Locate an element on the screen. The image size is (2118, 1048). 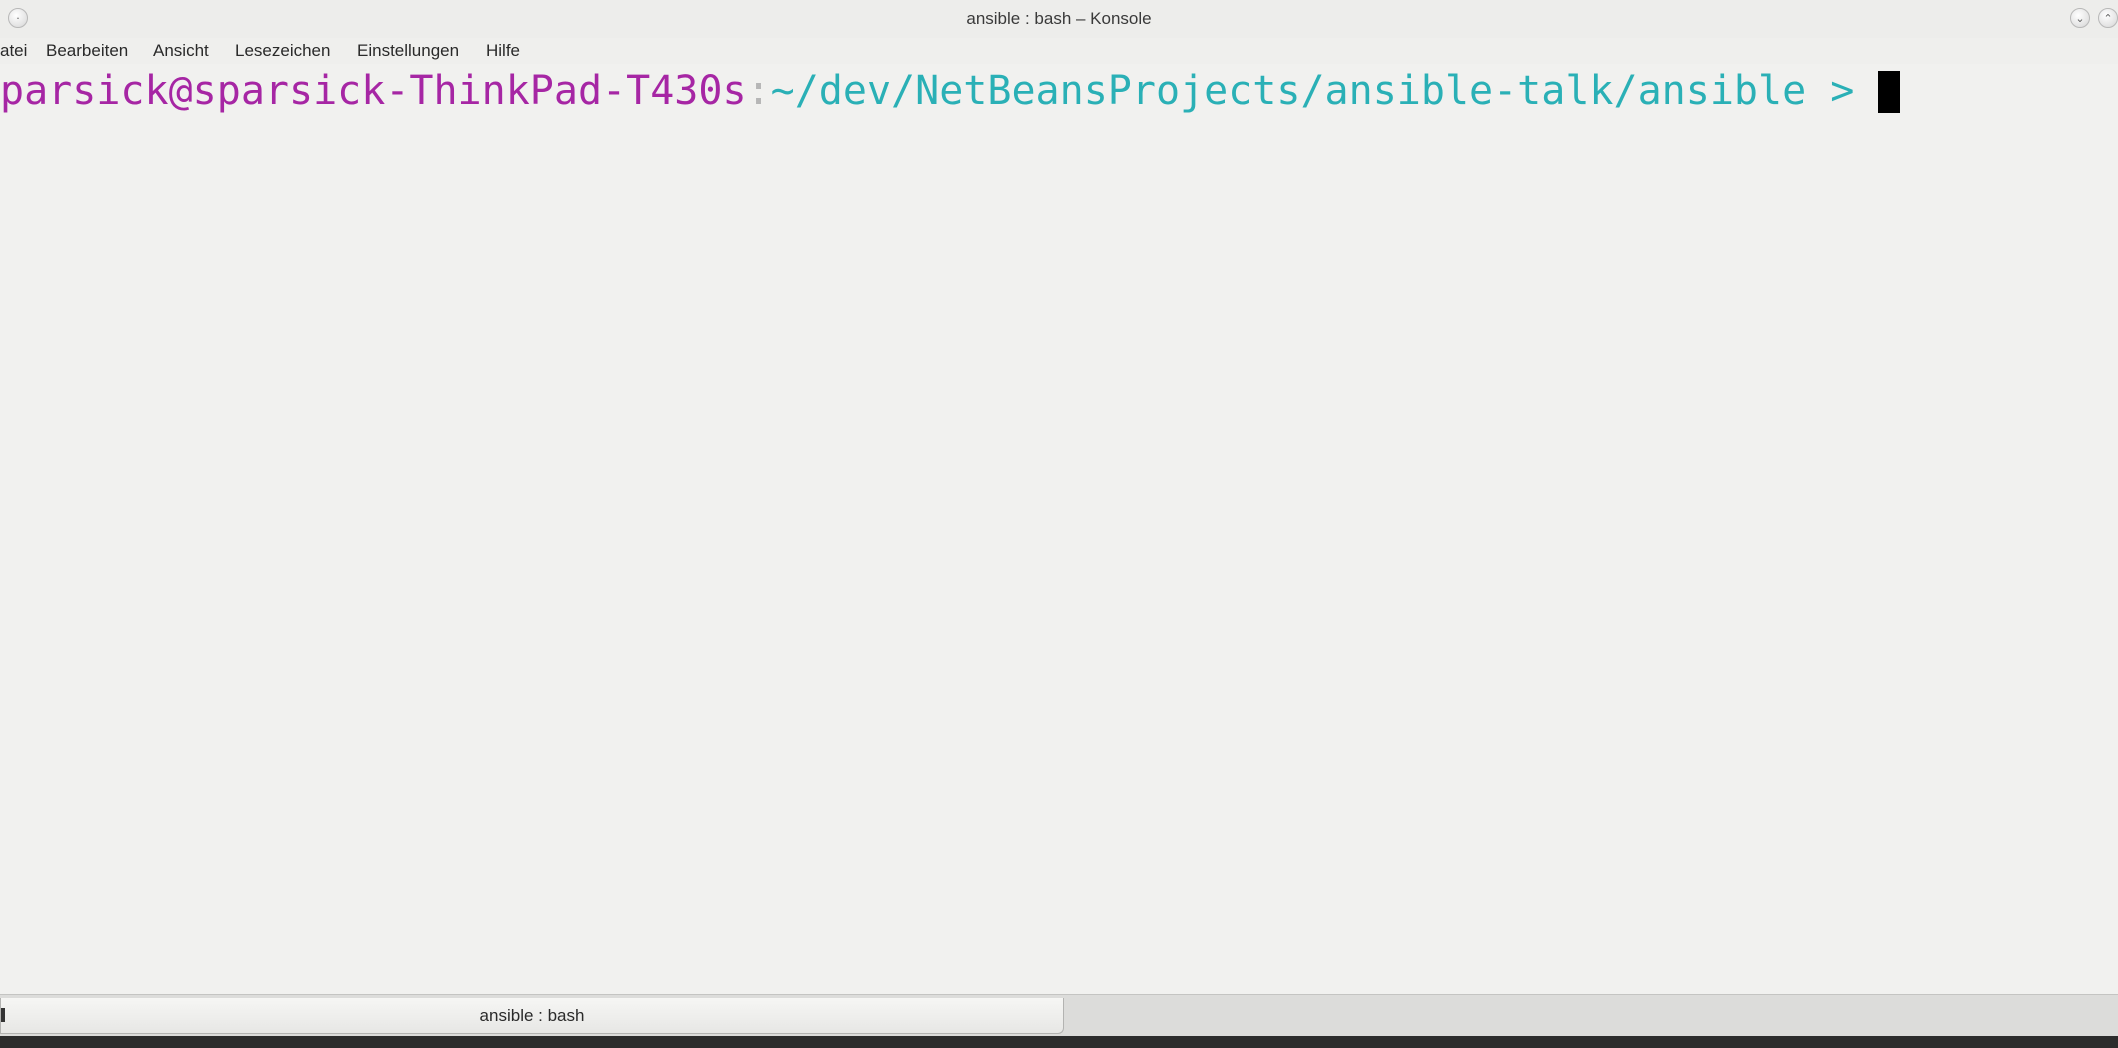
window-title: ansible : bash – Konsole is located at coordinates (1059, 18).